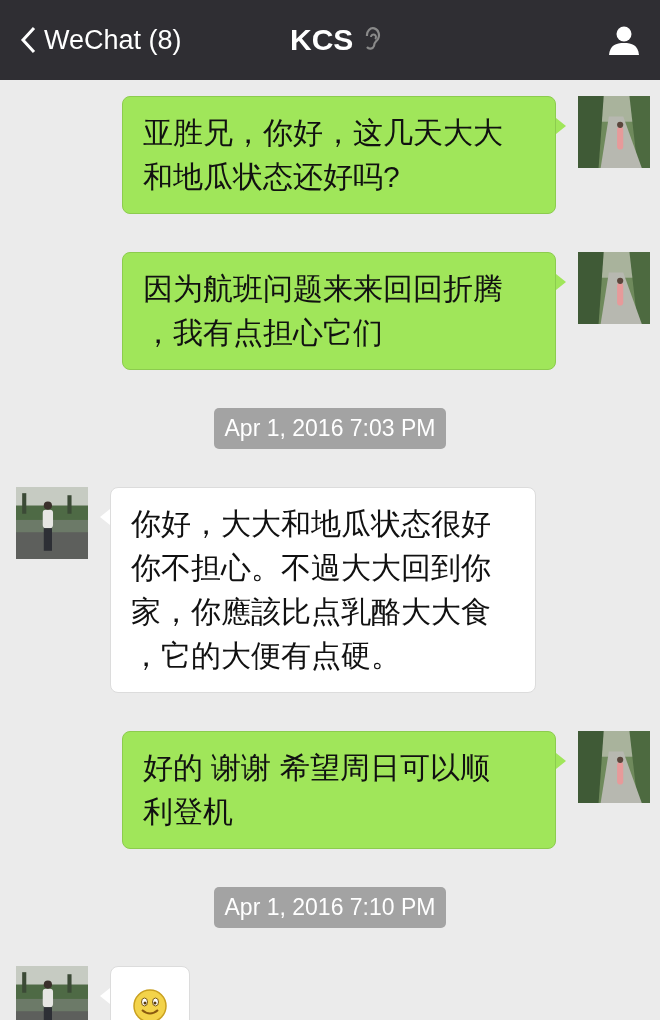 The height and width of the screenshot is (1020, 660). What do you see at coordinates (28, 40) in the screenshot?
I see `chevron-icon` at bounding box center [28, 40].